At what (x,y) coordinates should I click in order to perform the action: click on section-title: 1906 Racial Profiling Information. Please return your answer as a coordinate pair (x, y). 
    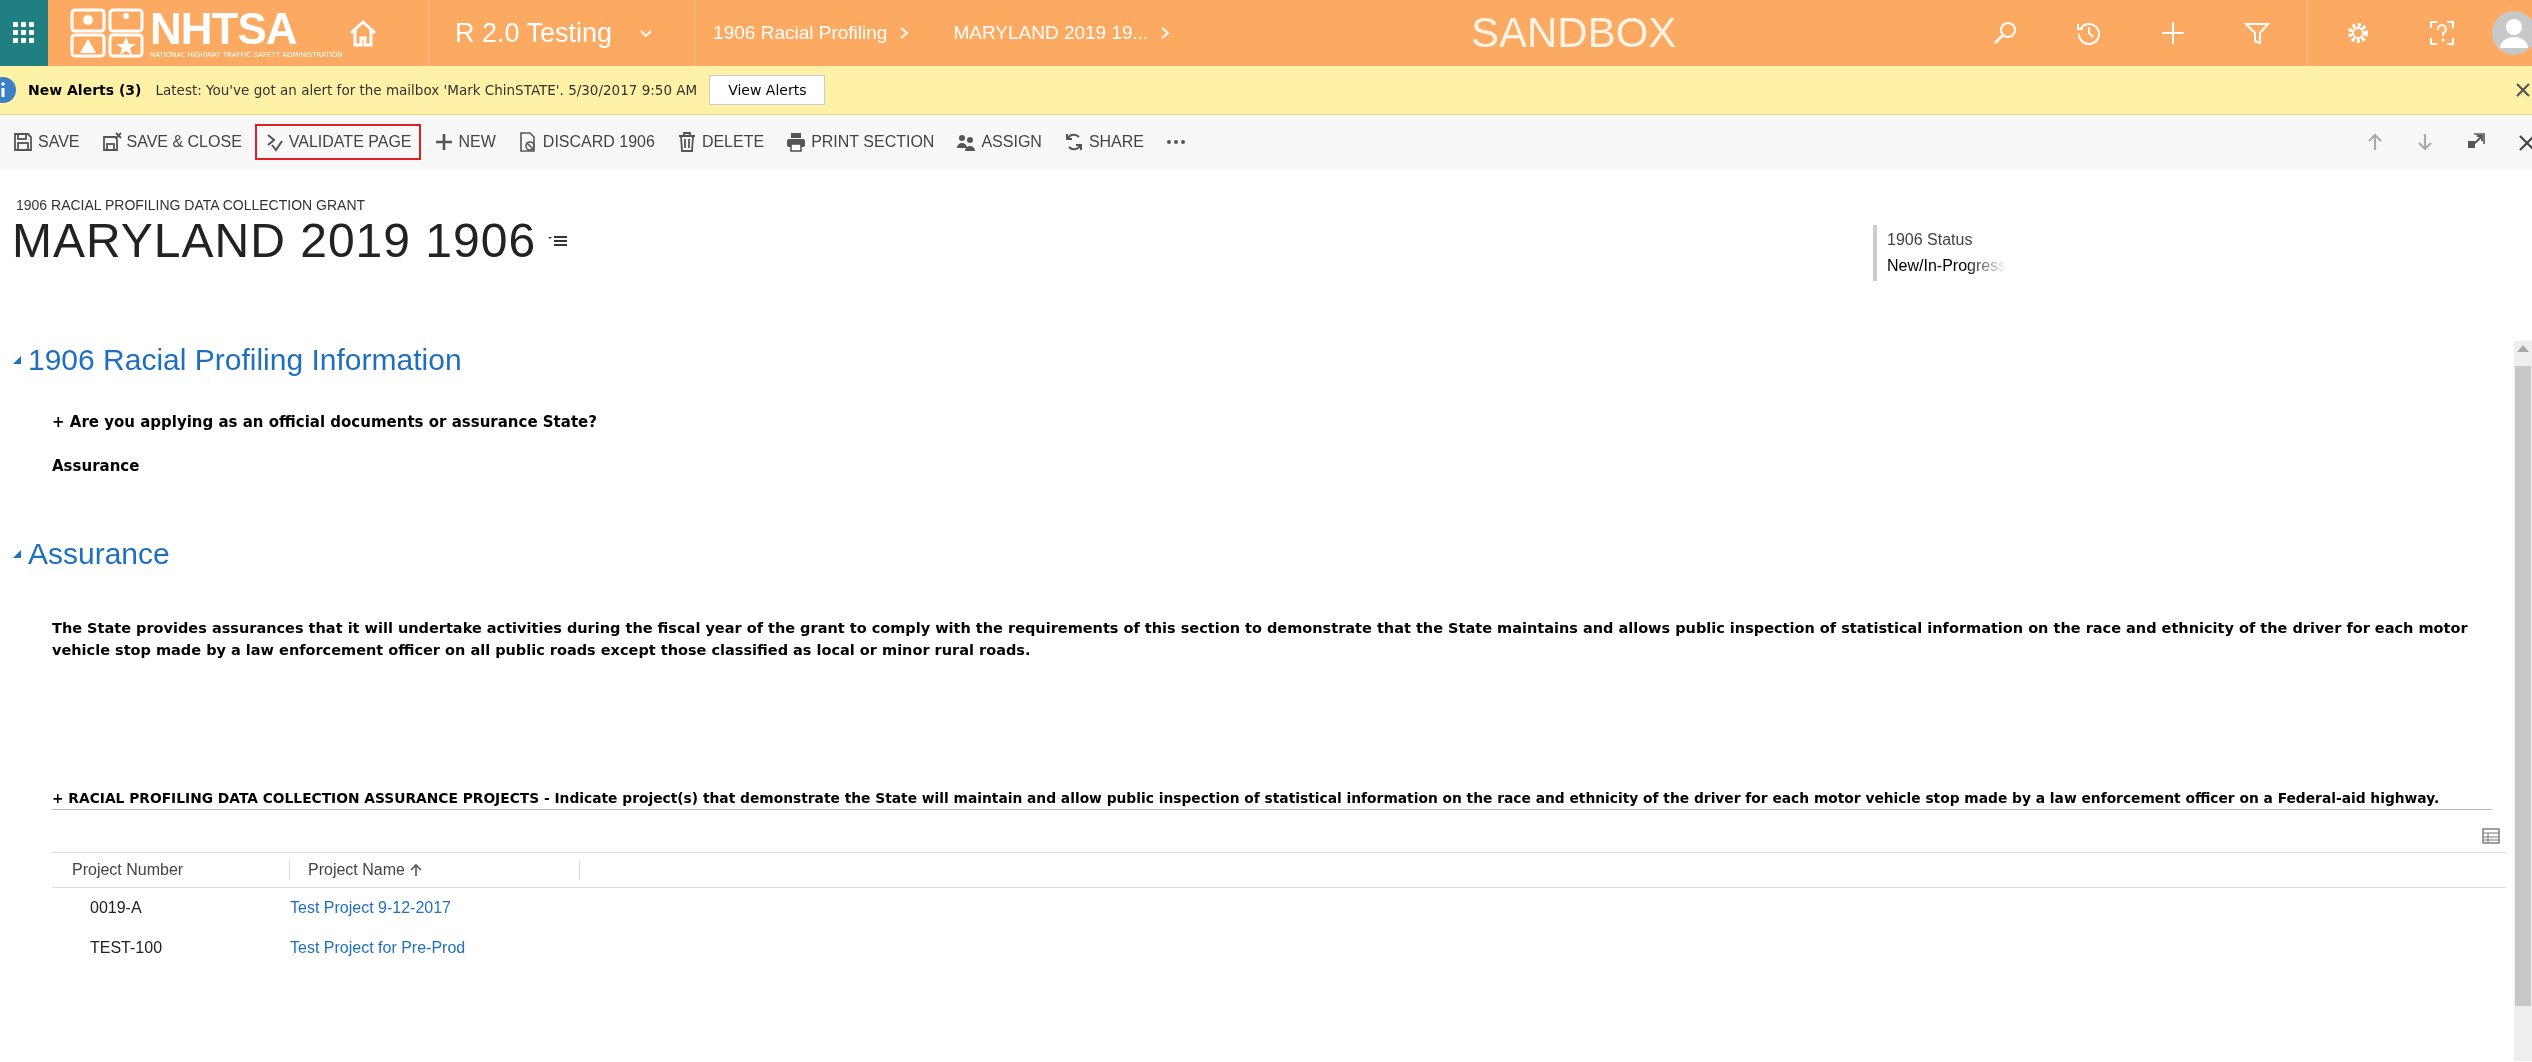
    Looking at the image, I should click on (245, 360).